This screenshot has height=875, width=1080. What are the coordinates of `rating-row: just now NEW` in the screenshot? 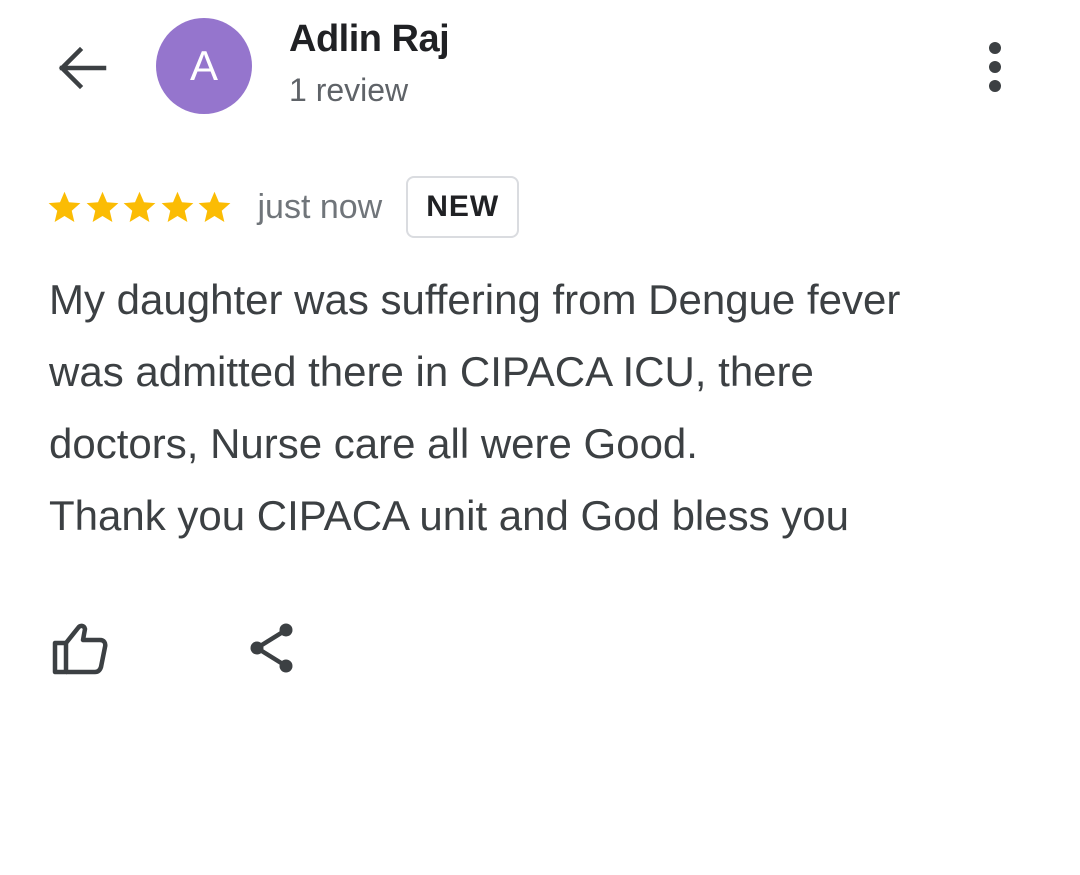 It's located at (283, 207).